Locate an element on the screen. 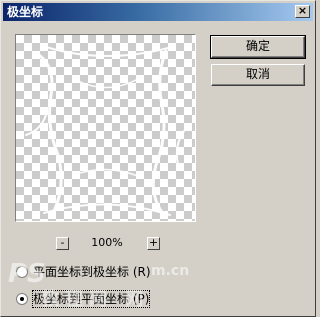 The width and height of the screenshot is (320, 317). option-label: 平面坐标到极坐标 (R) is located at coordinates (92, 272).